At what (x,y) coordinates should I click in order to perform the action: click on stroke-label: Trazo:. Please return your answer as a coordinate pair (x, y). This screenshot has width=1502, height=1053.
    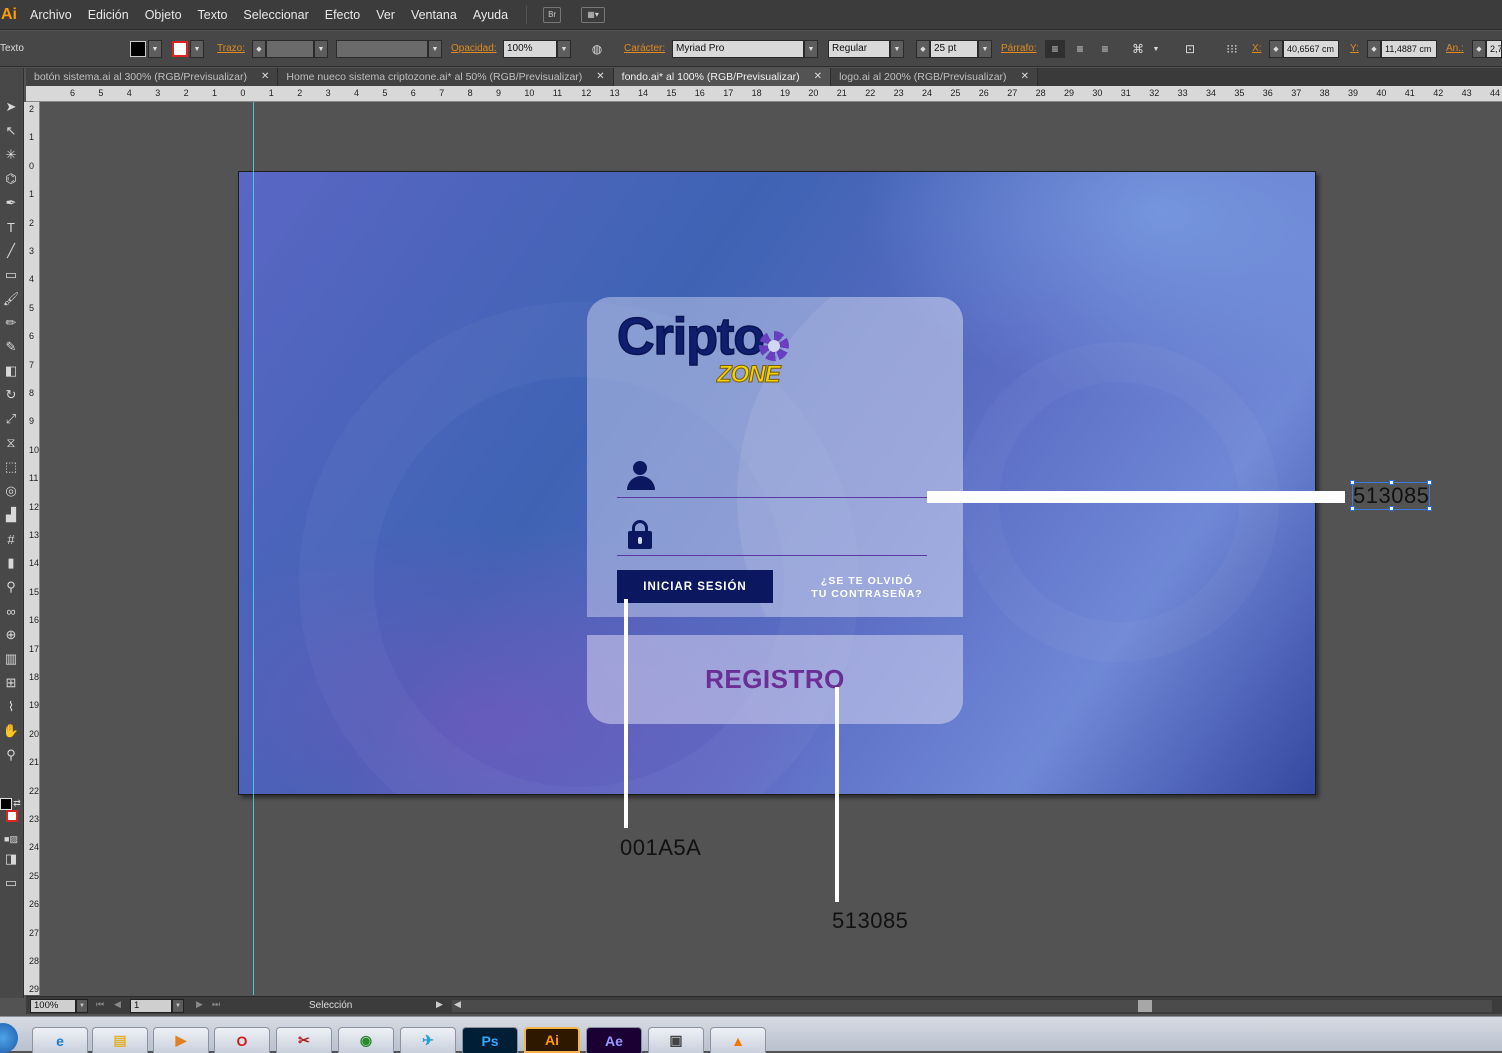
    Looking at the image, I should click on (231, 48).